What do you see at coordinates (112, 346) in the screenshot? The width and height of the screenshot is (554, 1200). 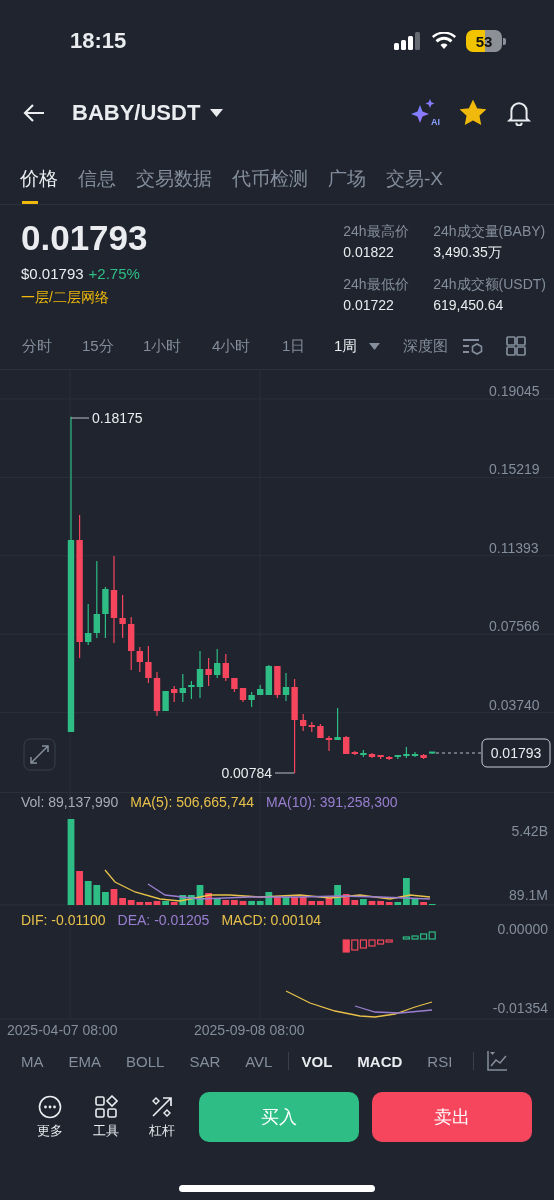 I see `interval-tab: 15分` at bounding box center [112, 346].